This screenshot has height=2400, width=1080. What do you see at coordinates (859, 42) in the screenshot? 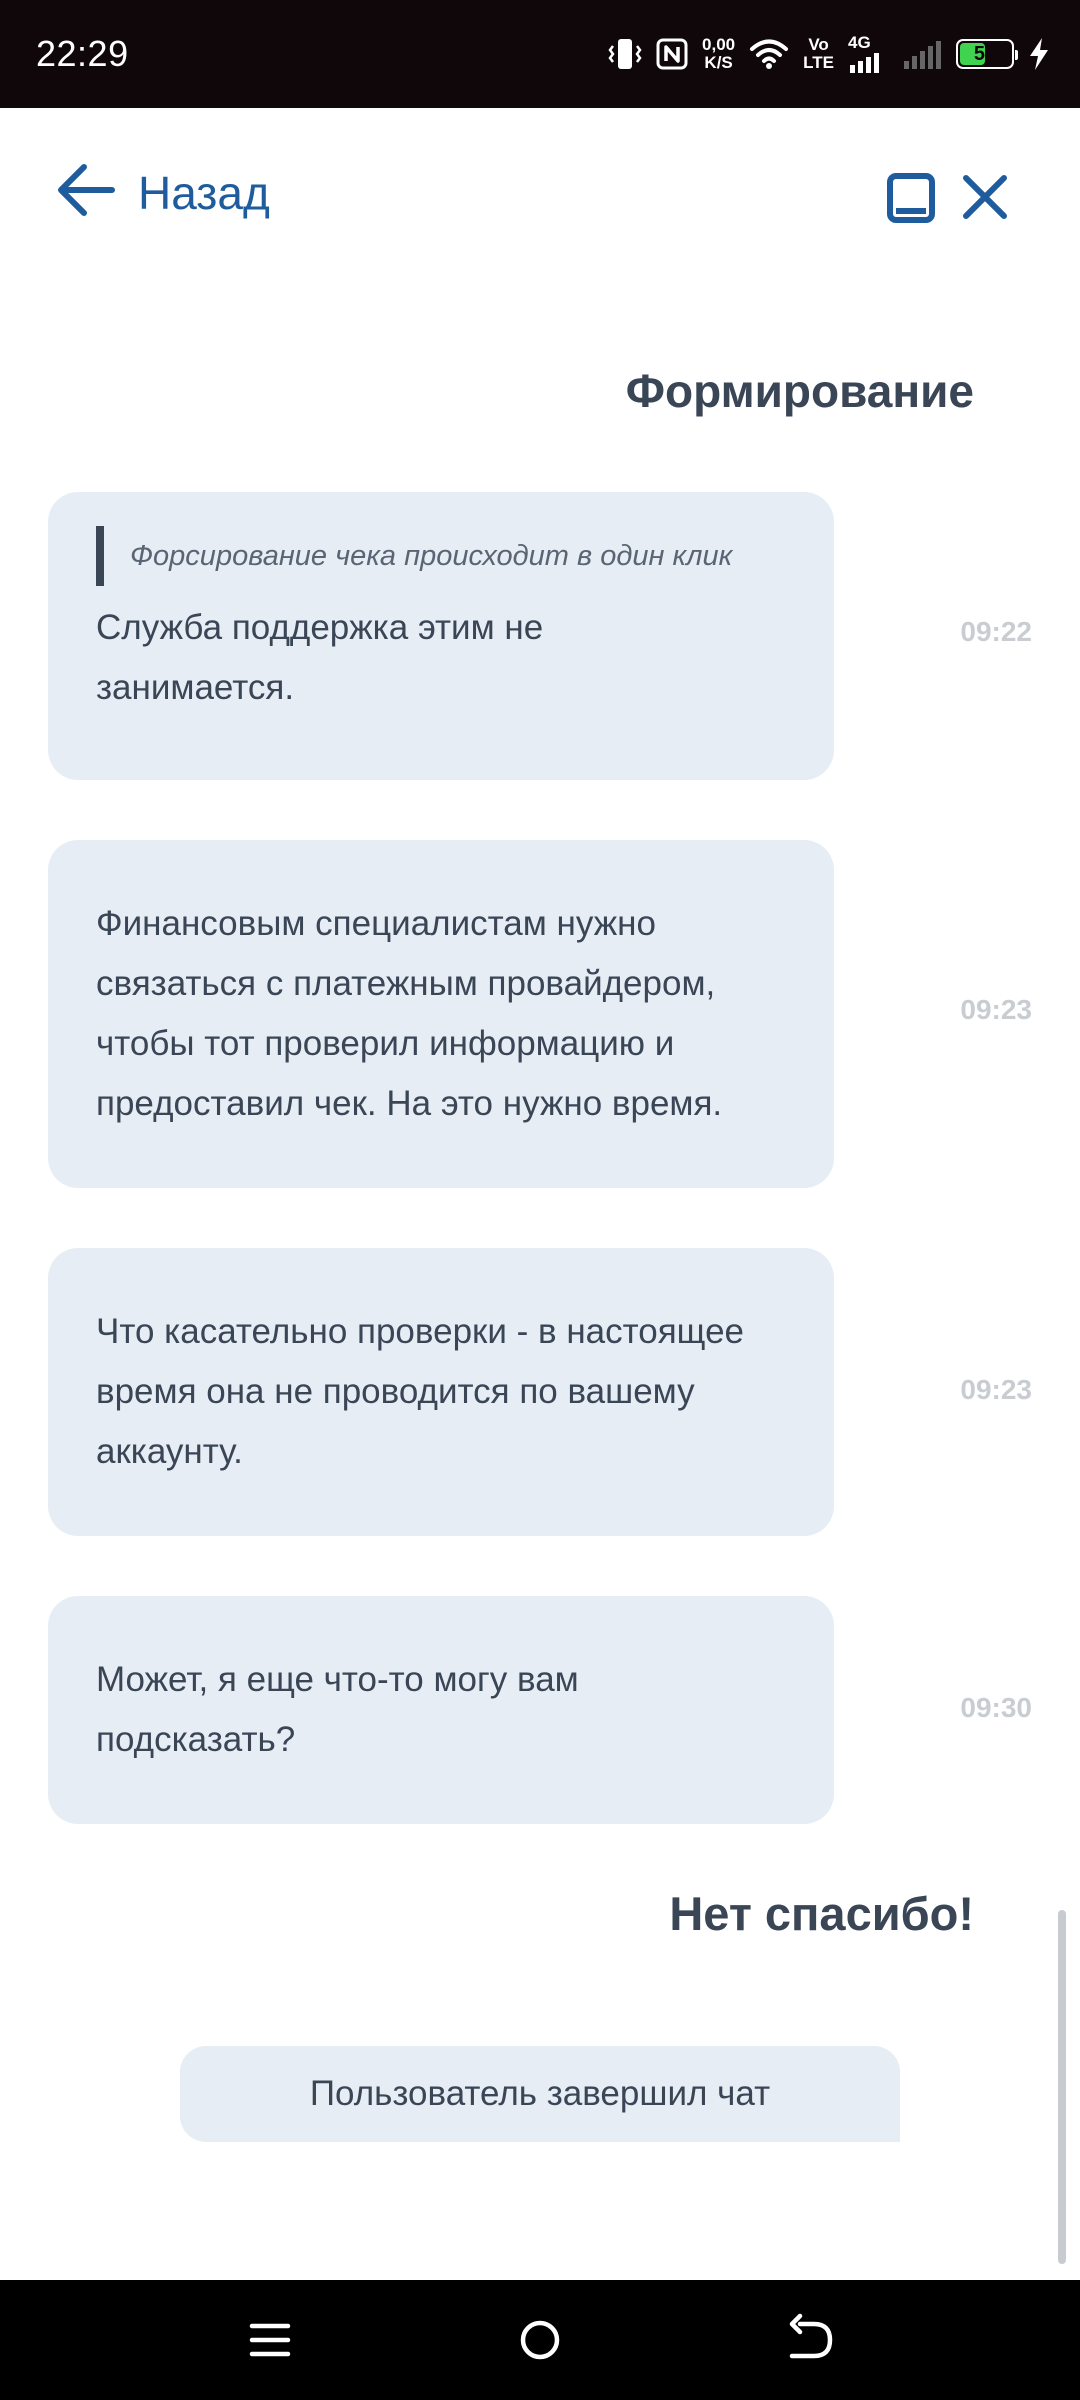
I see `network-type: 4G` at bounding box center [859, 42].